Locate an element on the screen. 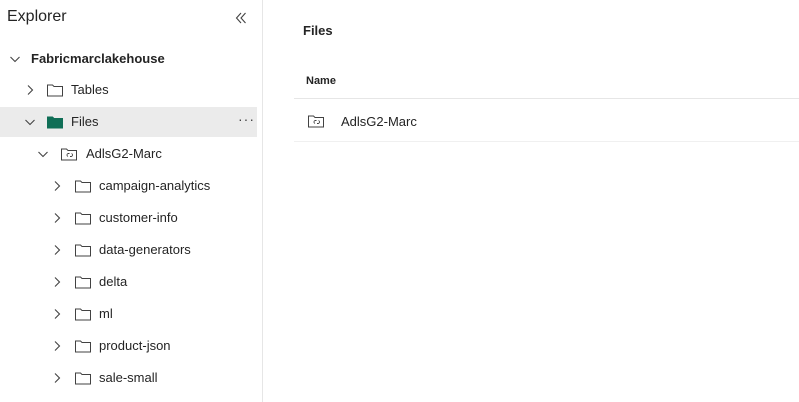  tree-item-label: sale-small is located at coordinates (128, 377).